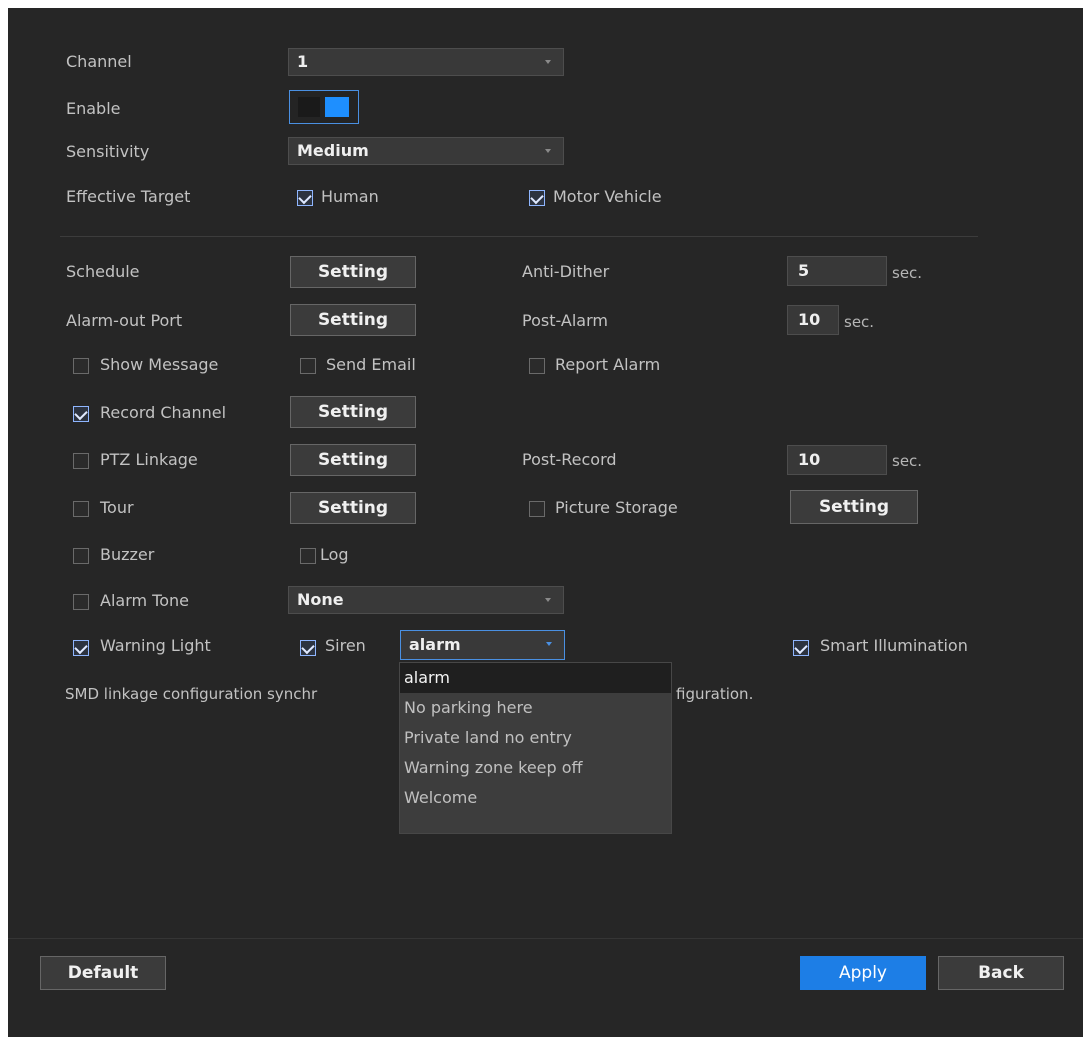  Describe the element at coordinates (81, 648) in the screenshot. I see `warning-light-checkbox` at that location.